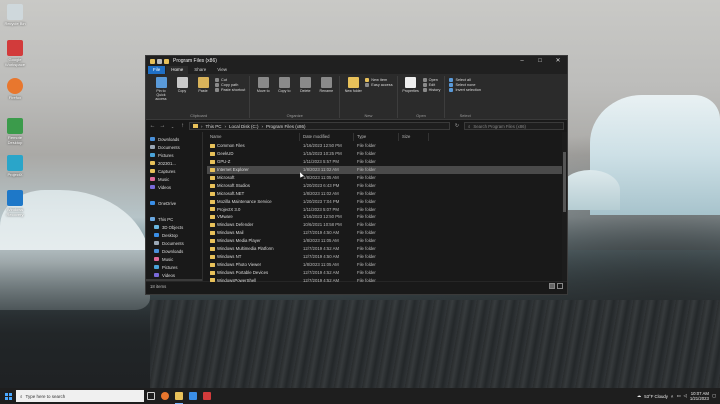  What do you see at coordinates (207, 396) in the screenshot?
I see `taskbar-app` at bounding box center [207, 396].